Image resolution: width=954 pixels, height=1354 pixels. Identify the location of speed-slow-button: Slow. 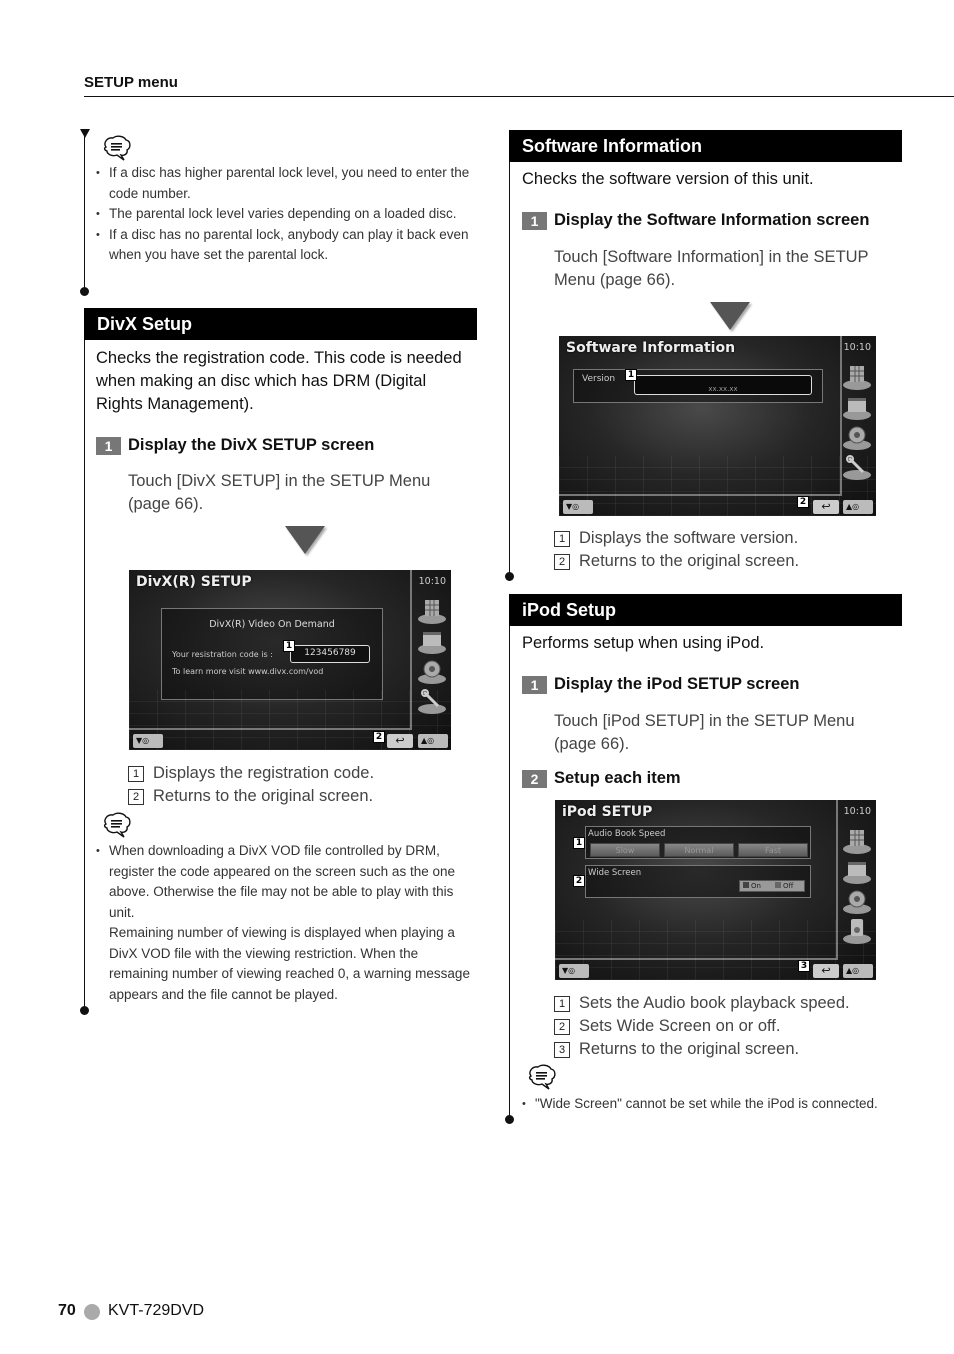
(625, 850).